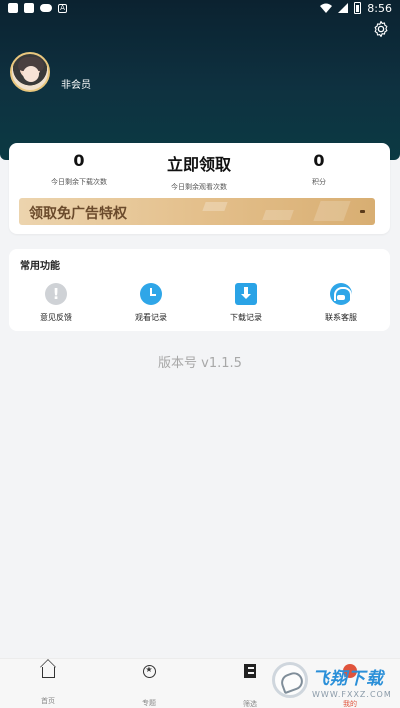 This screenshot has width=400, height=708. I want to click on stat-label: 今日剩余下载次数, so click(79, 182).